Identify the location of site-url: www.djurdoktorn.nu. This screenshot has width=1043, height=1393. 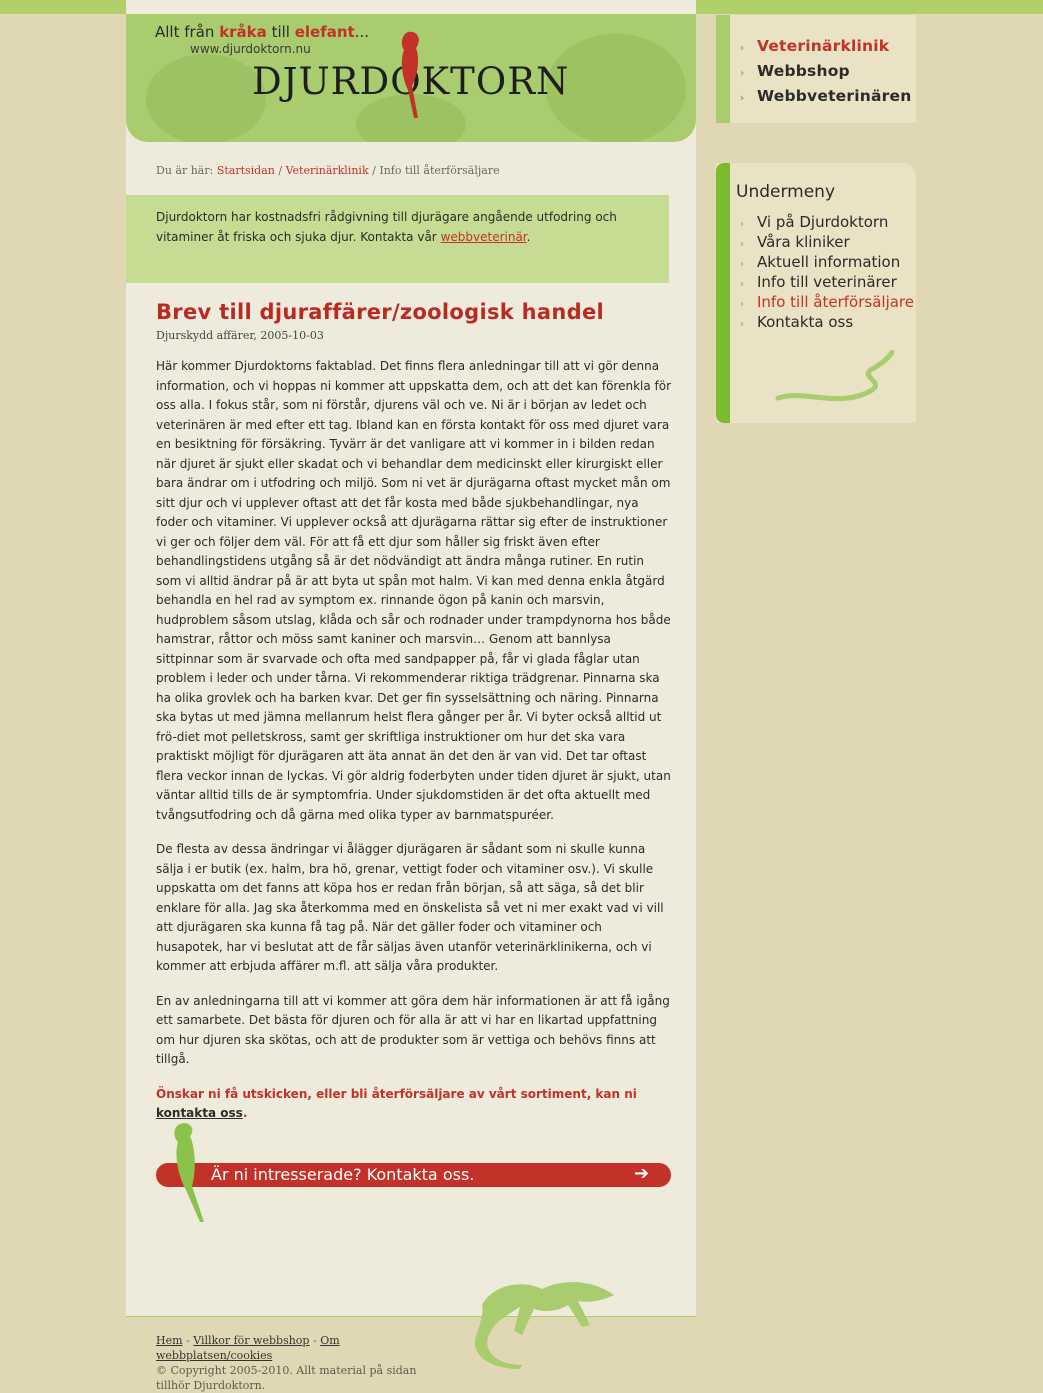
(250, 49).